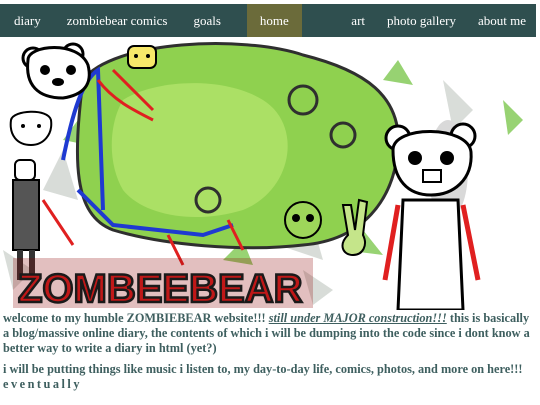  What do you see at coordinates (358, 20) in the screenshot?
I see `nav-art: art` at bounding box center [358, 20].